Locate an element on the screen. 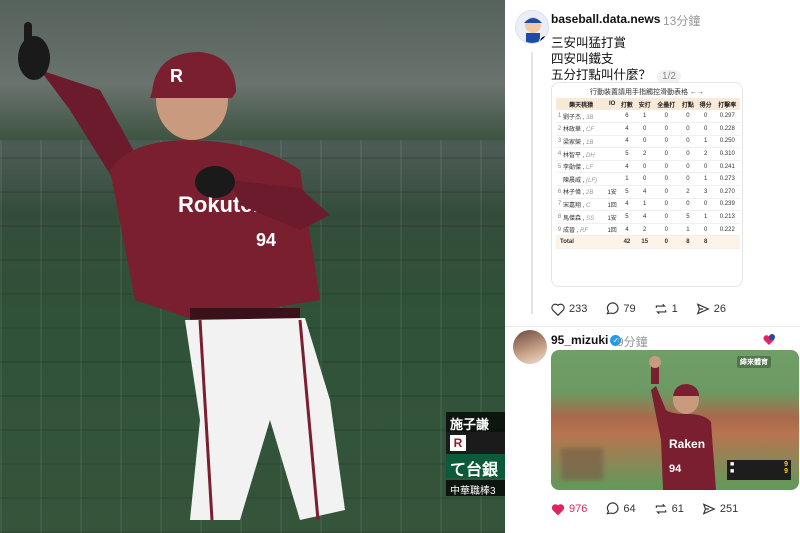 Image resolution: width=800 pixels, height=533 pixels. like-button: 233 is located at coordinates (569, 309).